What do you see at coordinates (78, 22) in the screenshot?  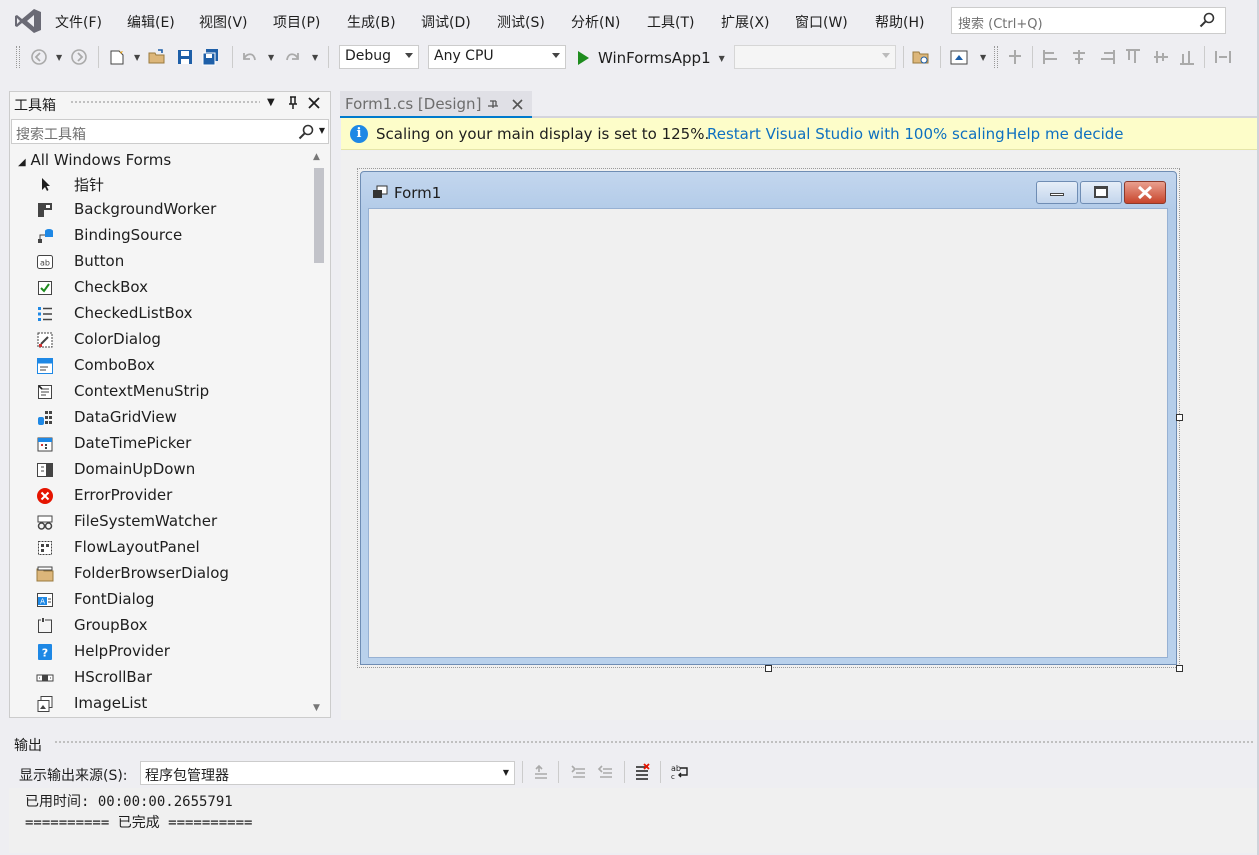 I see `menu-file: 文件(F)` at bounding box center [78, 22].